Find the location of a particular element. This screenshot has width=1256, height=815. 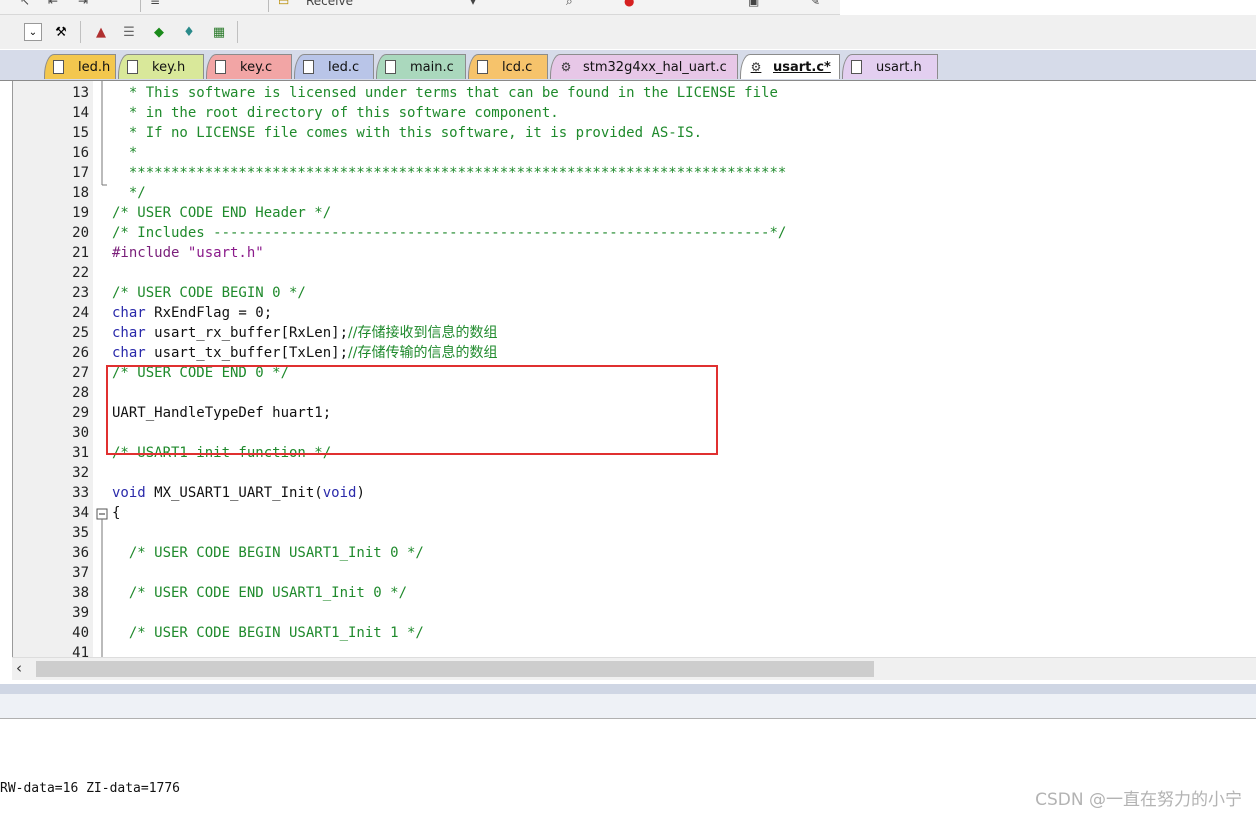

line-number: 35 is located at coordinates (80, 533).